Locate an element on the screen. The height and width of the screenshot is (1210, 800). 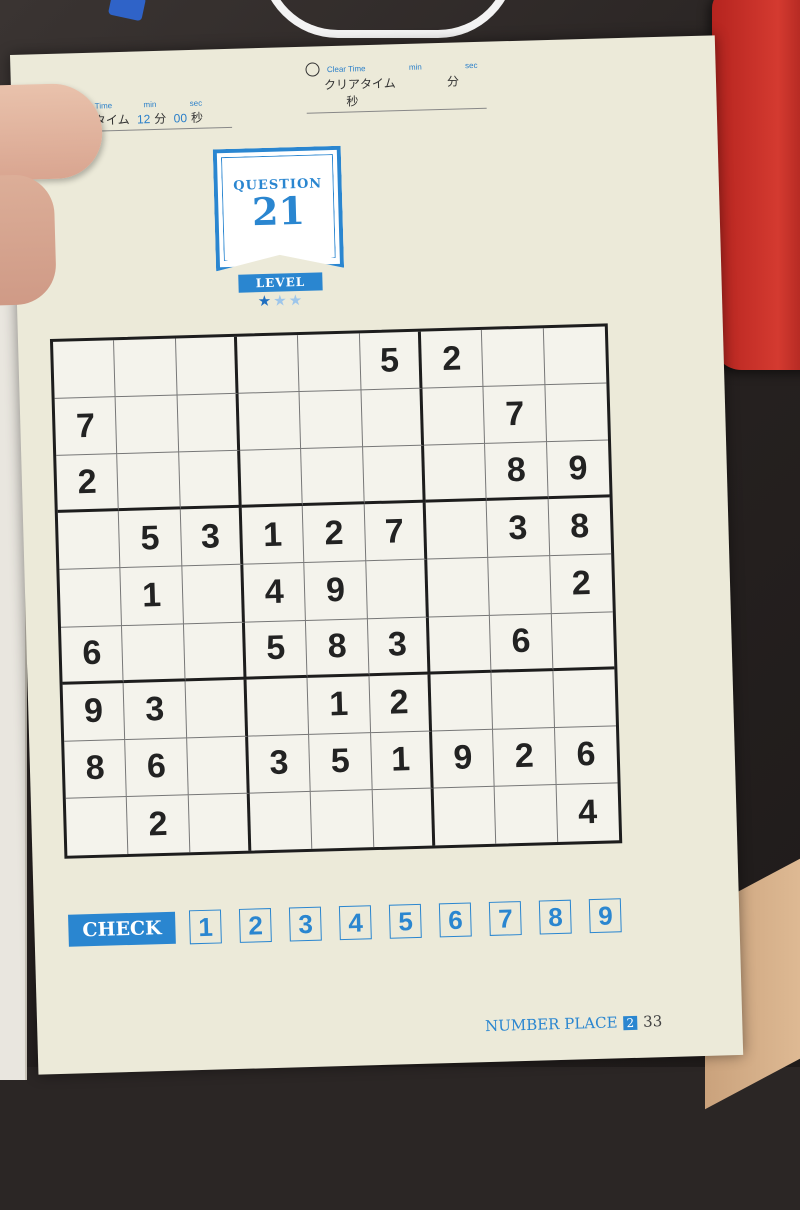
grid-cell-r2c2 is located at coordinates (147, 425).